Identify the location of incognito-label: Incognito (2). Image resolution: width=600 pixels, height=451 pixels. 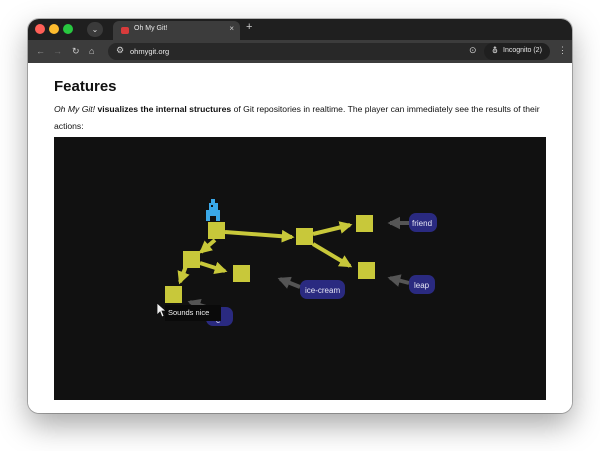
(522, 50).